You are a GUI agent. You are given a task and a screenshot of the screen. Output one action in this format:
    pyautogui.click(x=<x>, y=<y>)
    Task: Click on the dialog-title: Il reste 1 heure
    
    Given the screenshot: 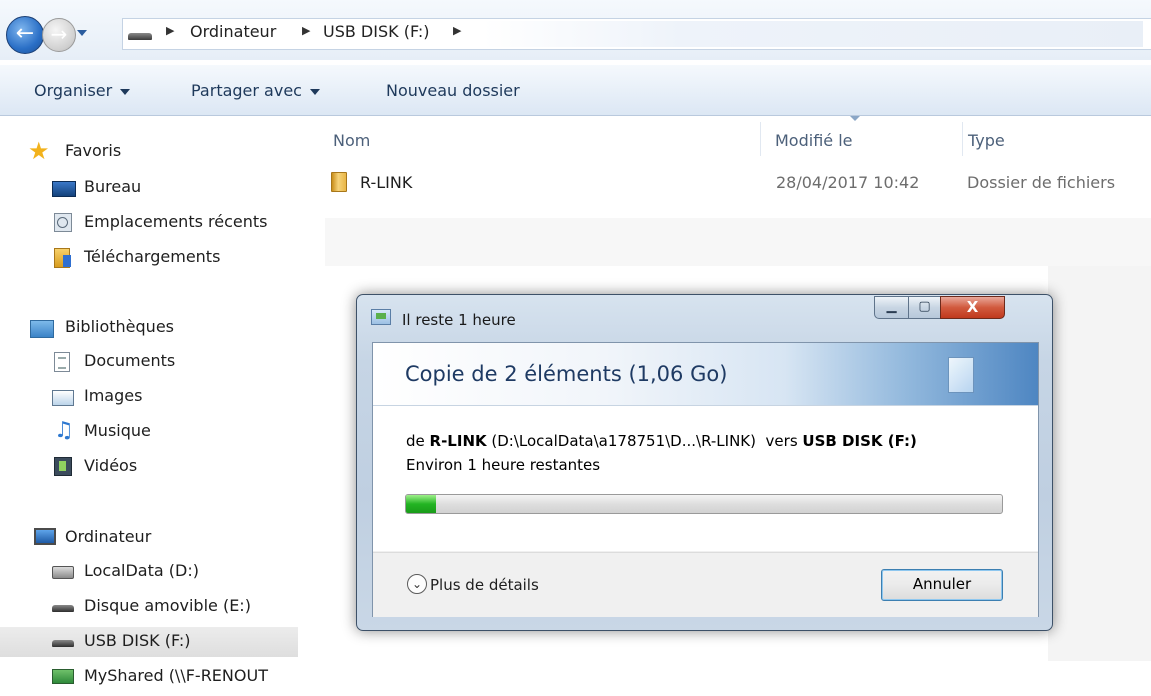 What is the action you would take?
    pyautogui.click(x=459, y=320)
    